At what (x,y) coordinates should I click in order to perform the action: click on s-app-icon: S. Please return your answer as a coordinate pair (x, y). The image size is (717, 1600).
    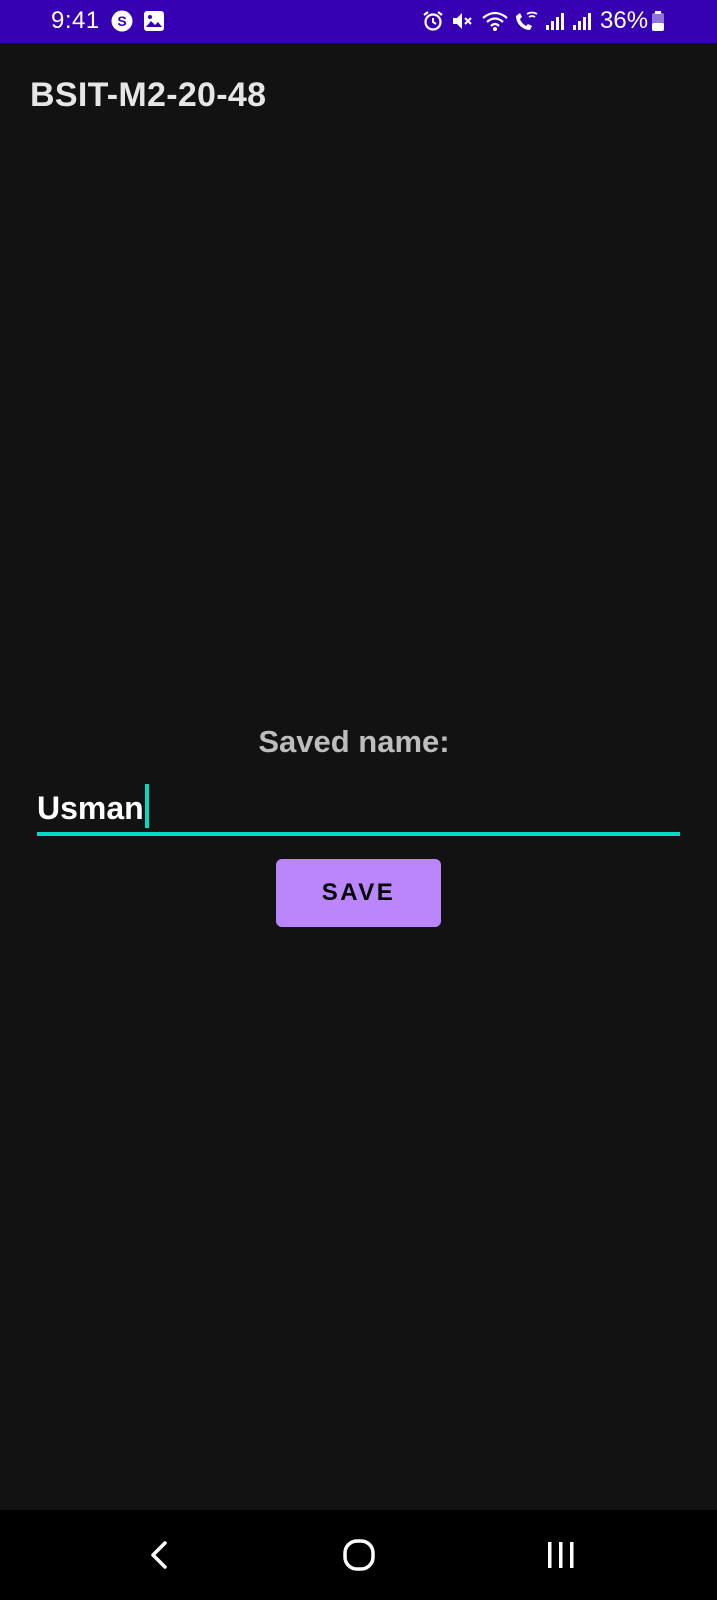
    Looking at the image, I should click on (122, 21).